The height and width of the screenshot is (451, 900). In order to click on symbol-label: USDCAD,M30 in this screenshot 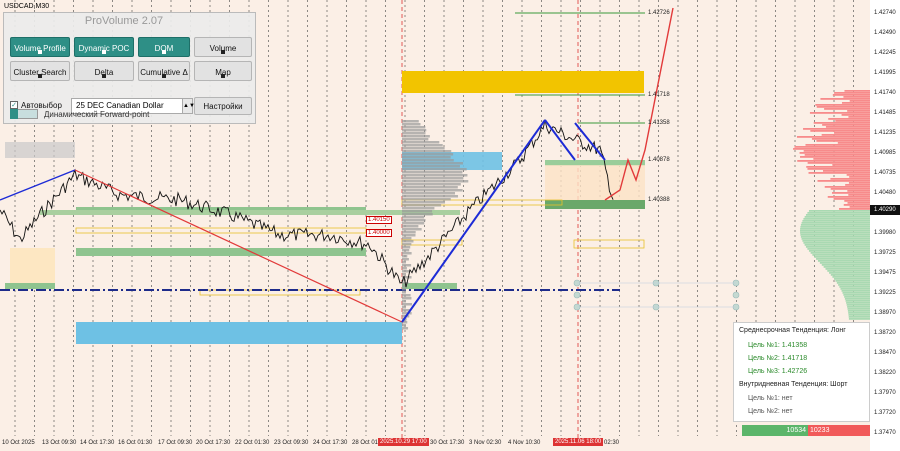, I will do `click(26, 6)`.